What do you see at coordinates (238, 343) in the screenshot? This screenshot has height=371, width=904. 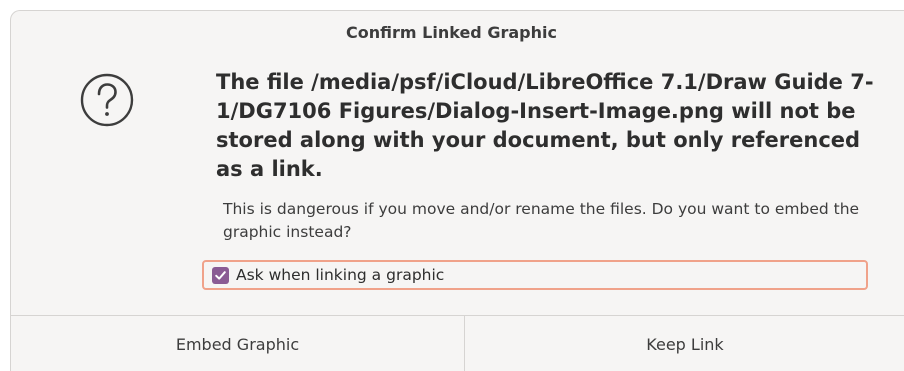 I see `embed-graphic-button: Embed Graphic` at bounding box center [238, 343].